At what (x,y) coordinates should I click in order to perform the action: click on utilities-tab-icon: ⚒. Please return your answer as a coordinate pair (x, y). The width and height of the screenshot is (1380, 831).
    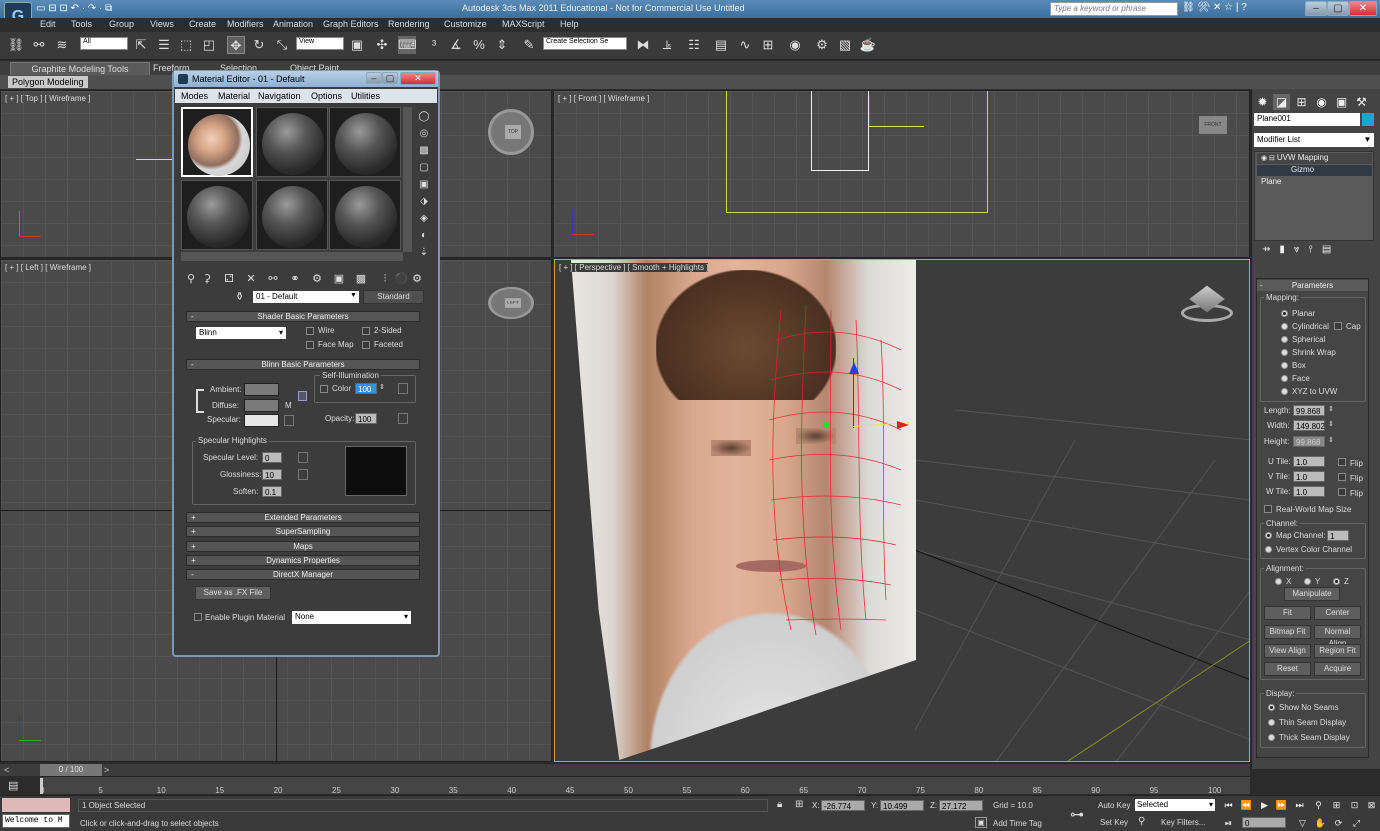
    Looking at the image, I should click on (1361, 102).